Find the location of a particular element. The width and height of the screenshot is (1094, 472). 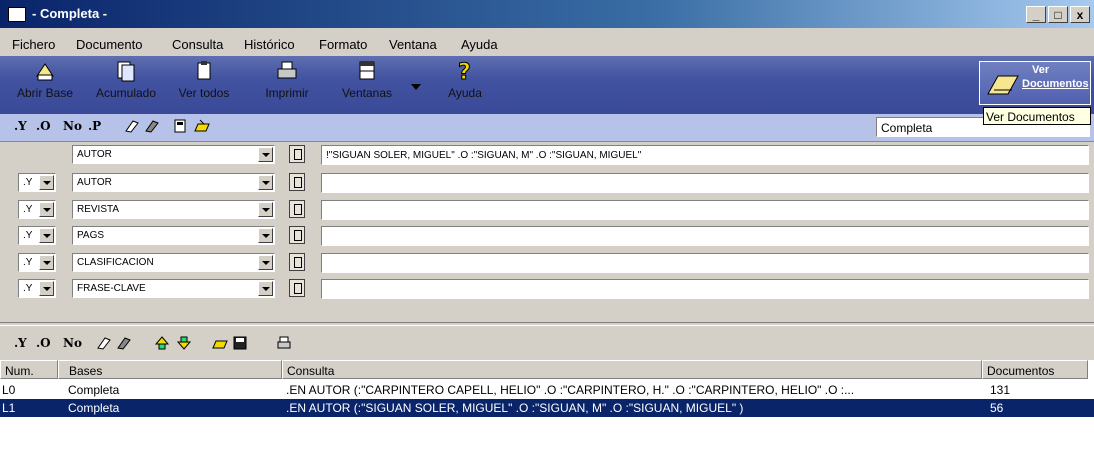

move-up-icon is located at coordinates (162, 343).